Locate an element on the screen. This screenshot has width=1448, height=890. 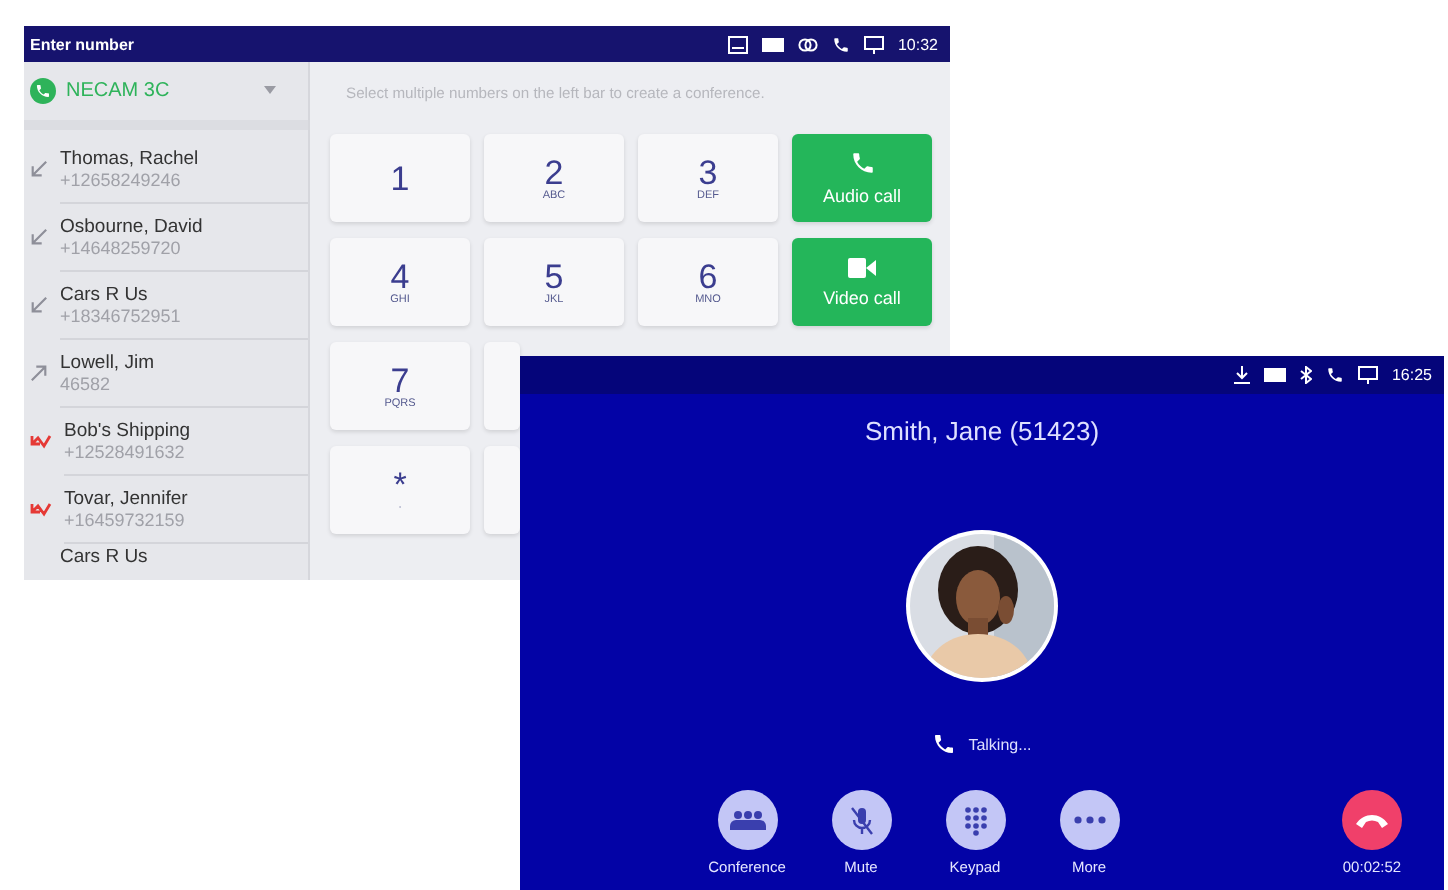
phone-number: +16459732159 is located at coordinates (125, 519).